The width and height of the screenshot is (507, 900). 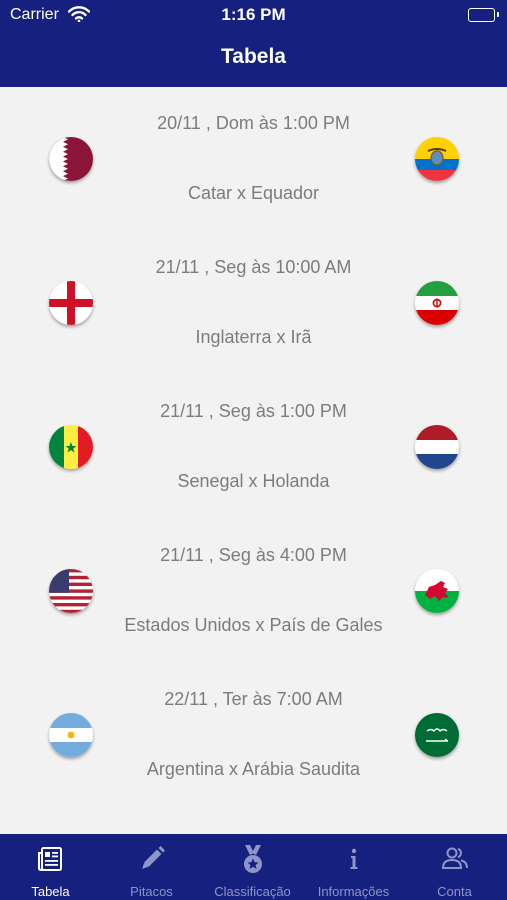 I want to click on tab-tabela: Tabela, so click(x=50, y=867).